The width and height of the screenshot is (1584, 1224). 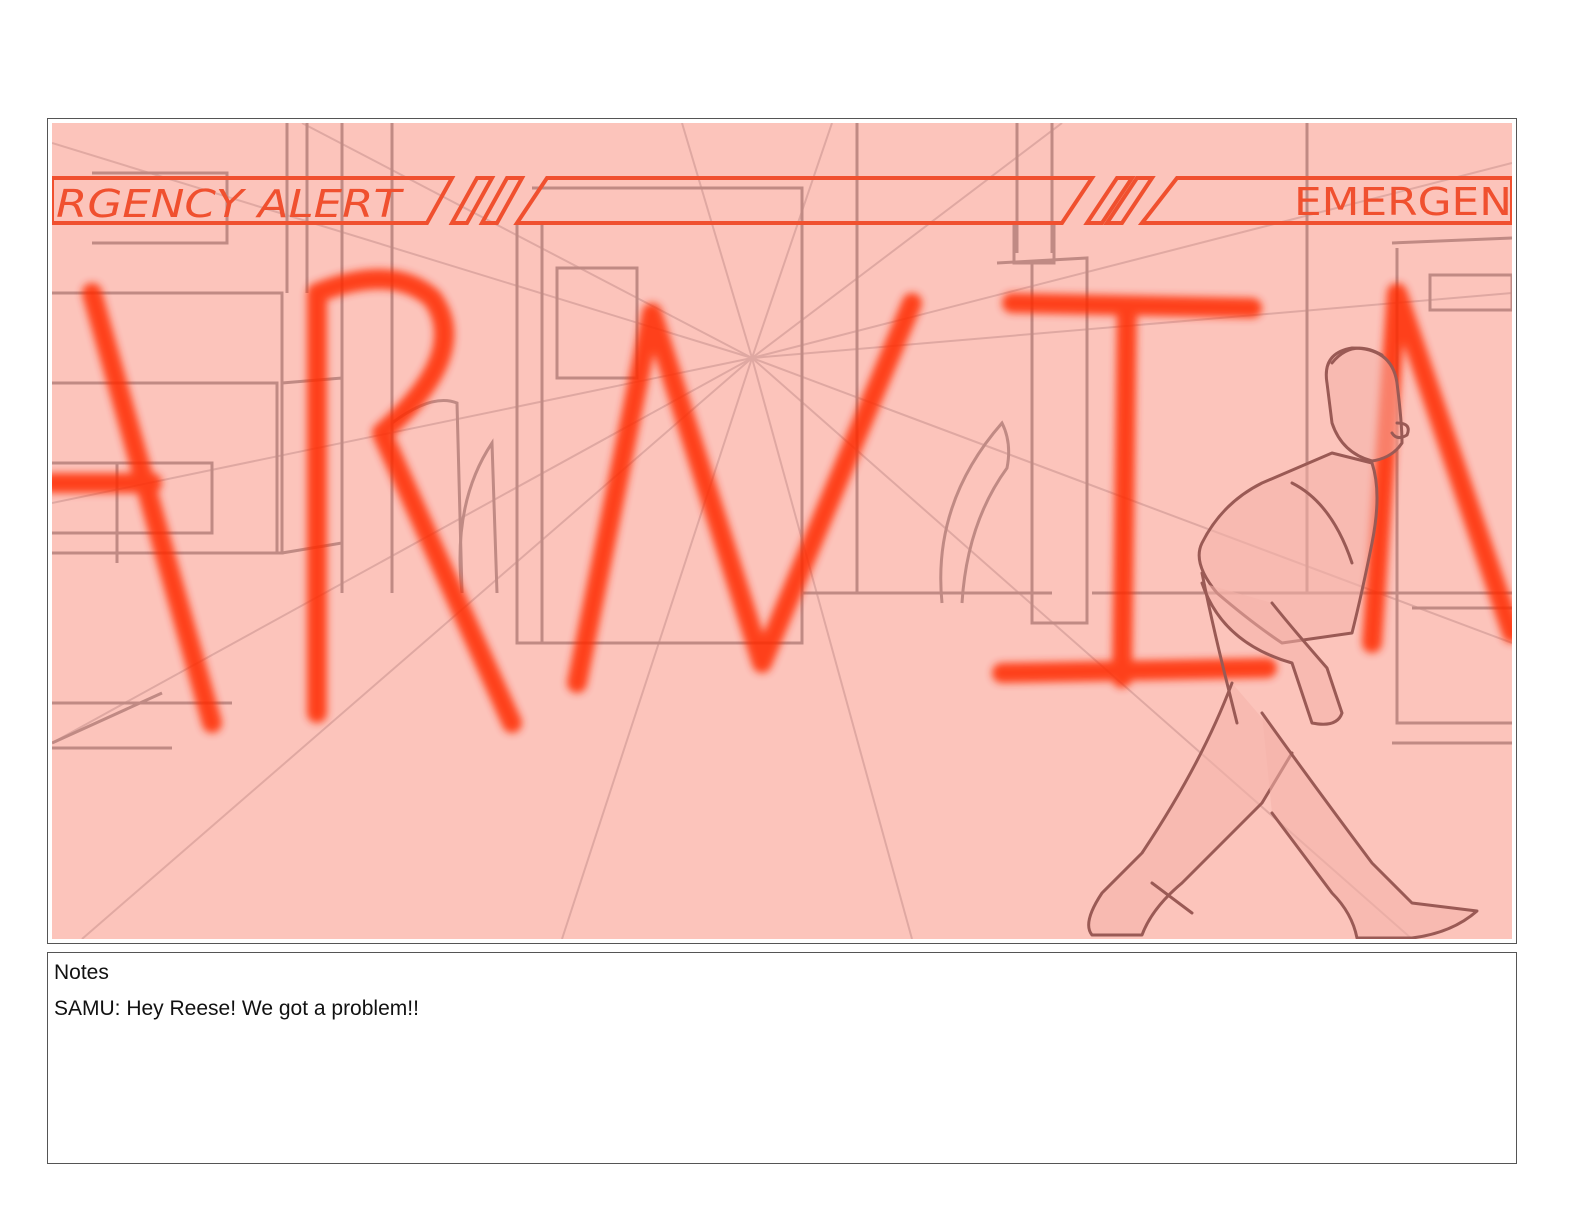 What do you see at coordinates (81, 972) in the screenshot?
I see `notes-heading: Notes` at bounding box center [81, 972].